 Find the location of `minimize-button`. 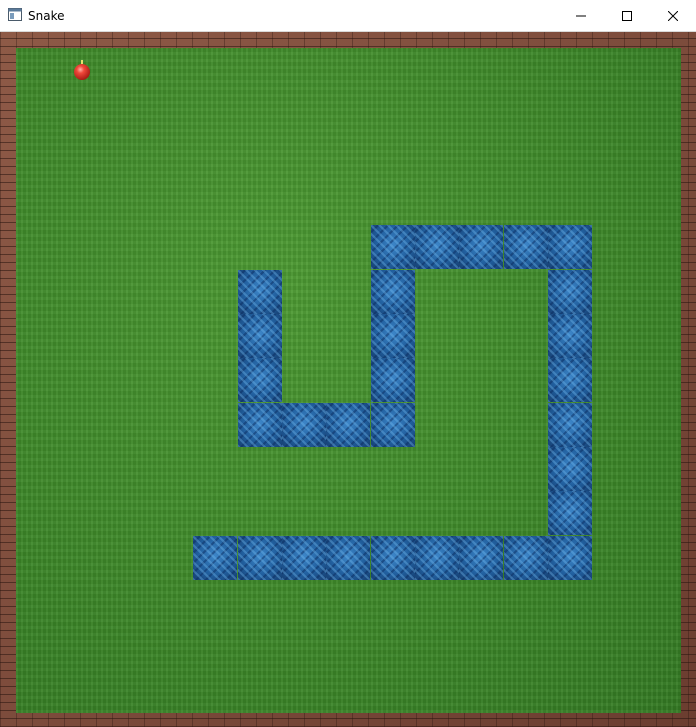

minimize-button is located at coordinates (581, 15).